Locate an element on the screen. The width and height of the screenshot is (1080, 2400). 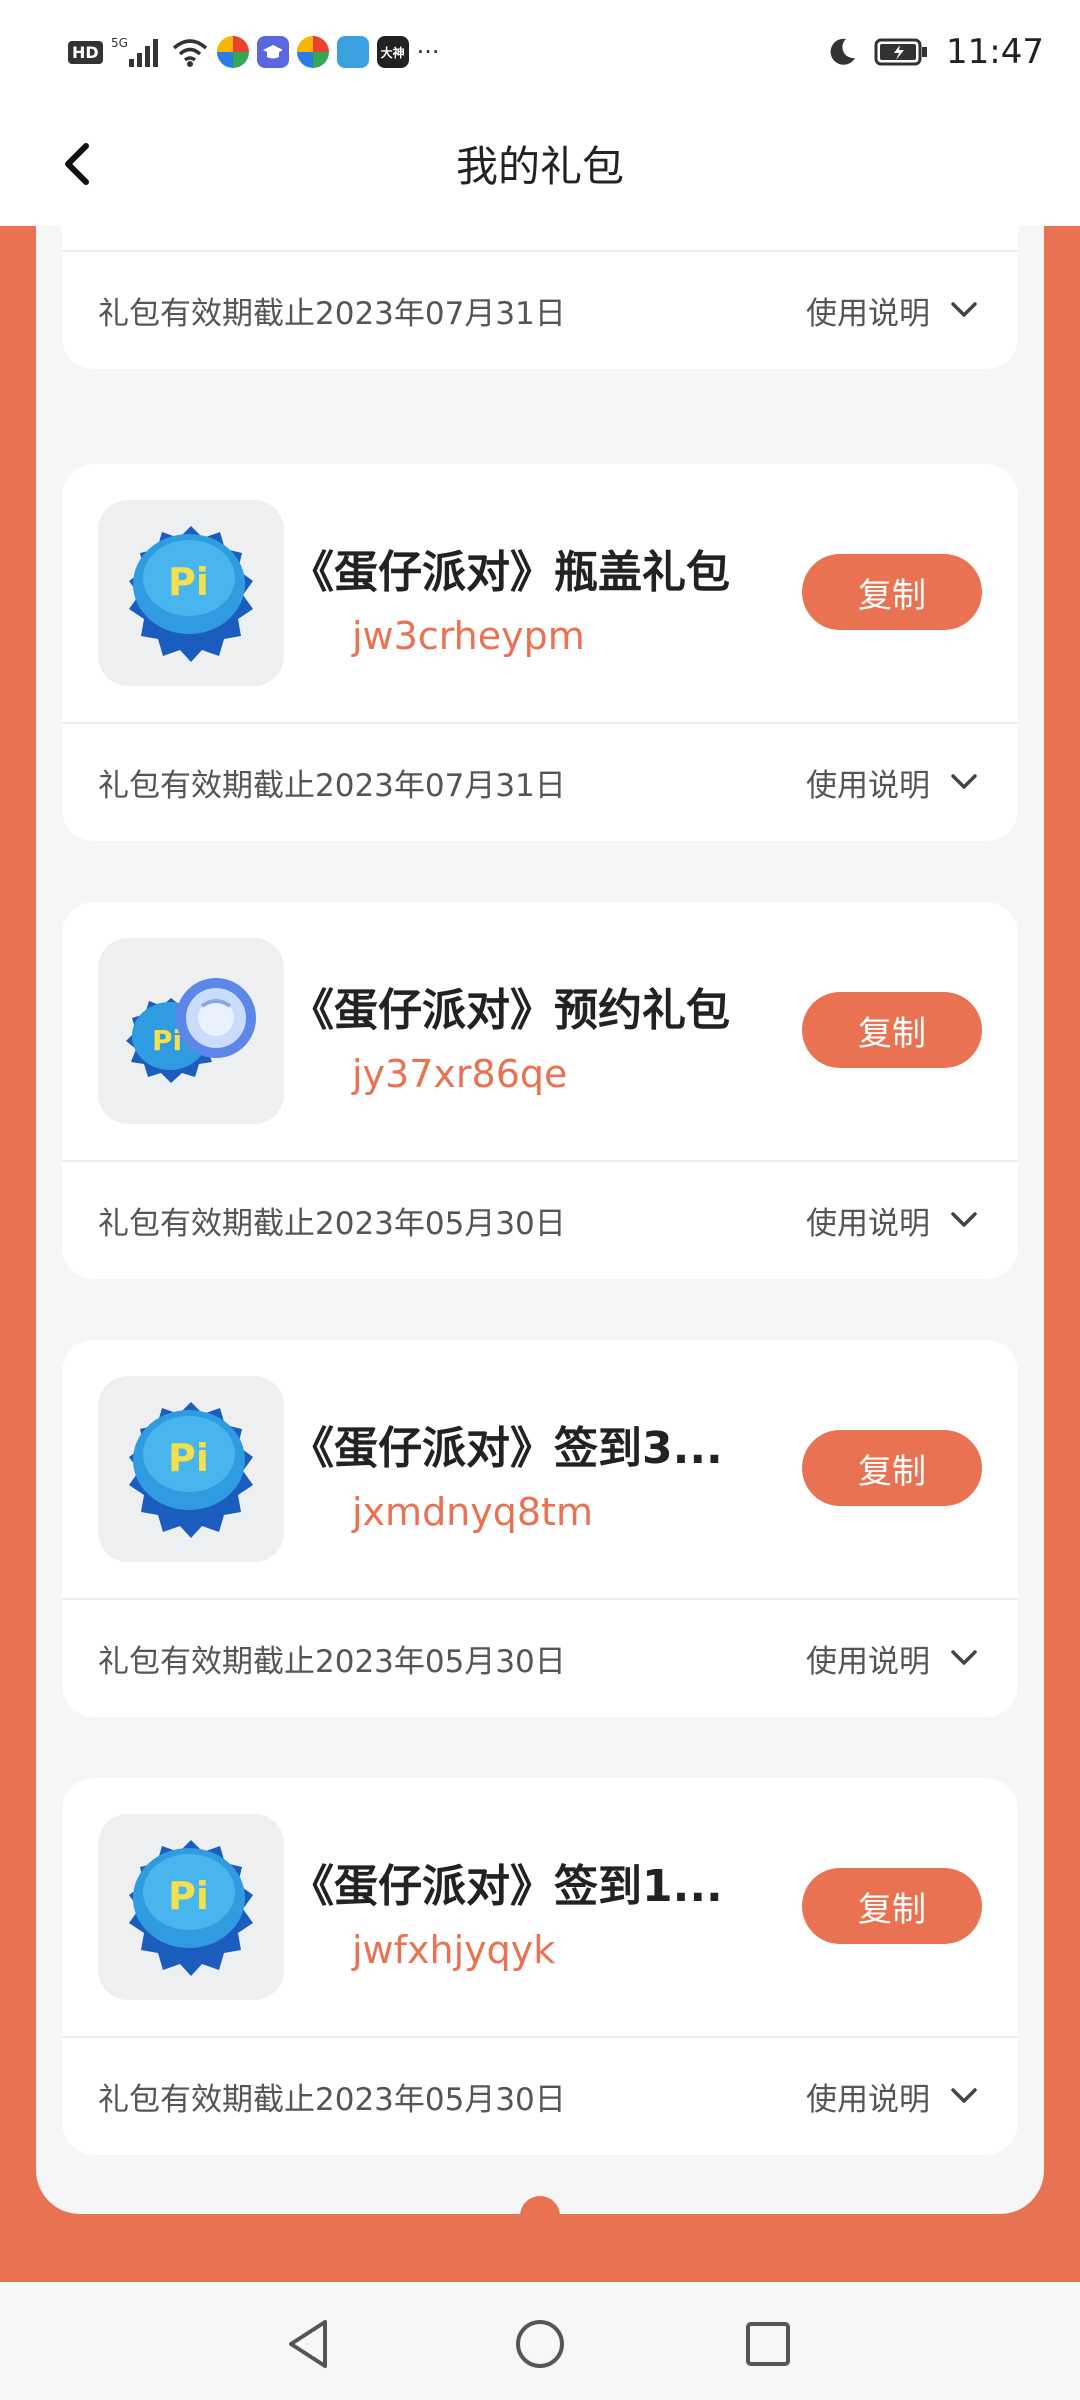
square-recents-icon is located at coordinates (768, 2344).